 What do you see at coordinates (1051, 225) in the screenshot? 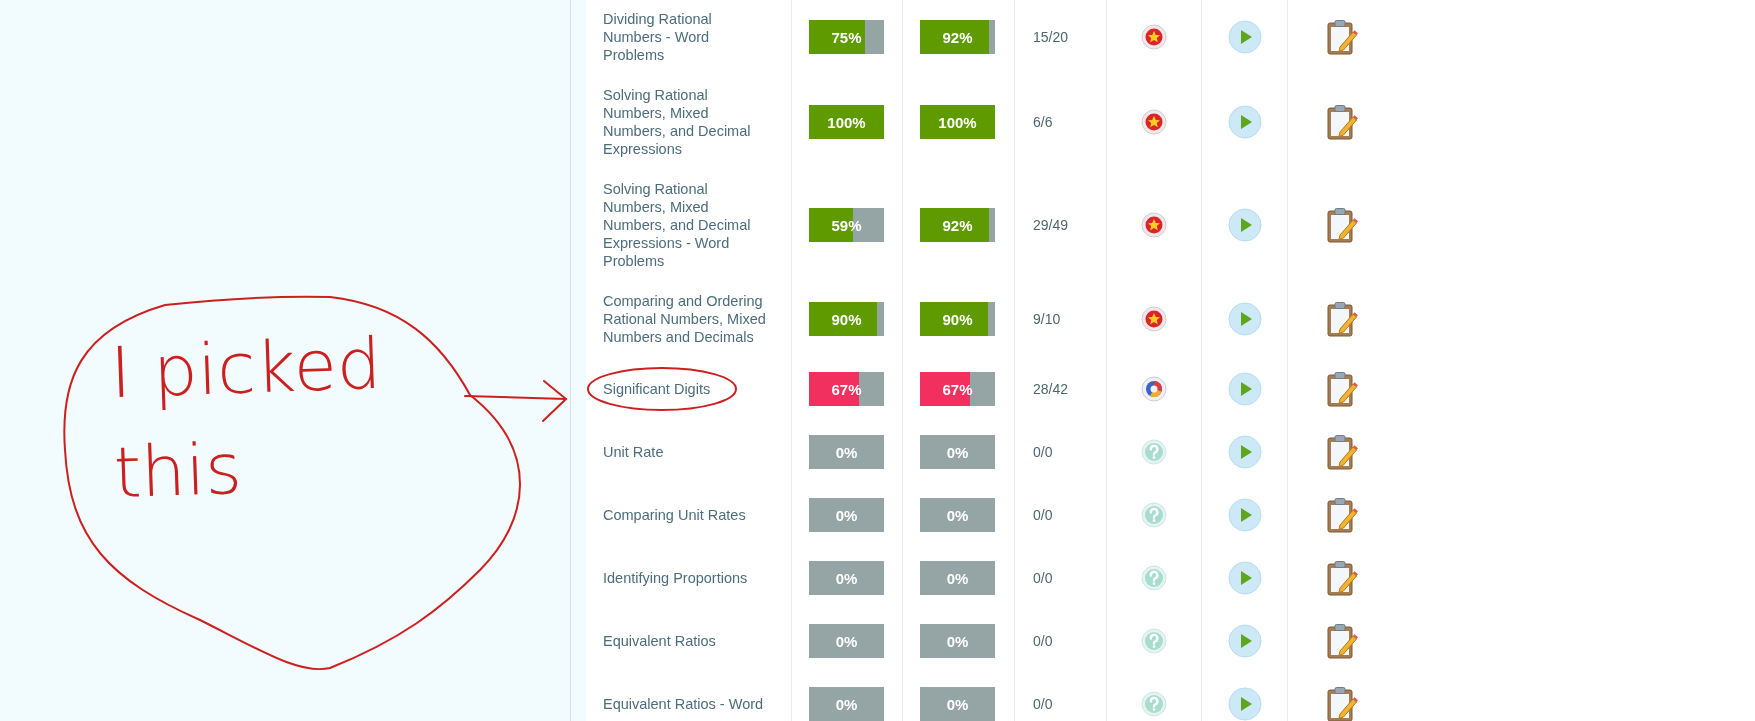
I see `question-count: 29/49` at bounding box center [1051, 225].